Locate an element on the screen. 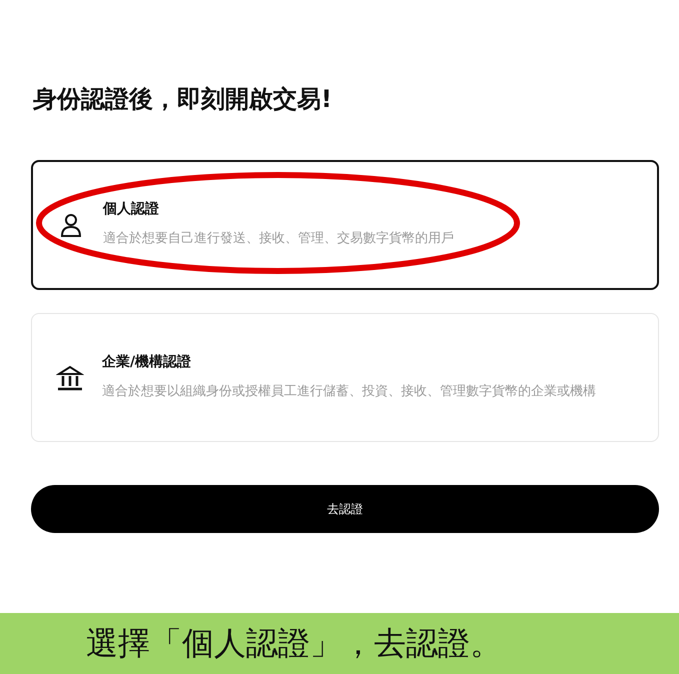 This screenshot has width=679, height=674. caption-text: 選擇「個人認證」，去認證。 is located at coordinates (294, 643).